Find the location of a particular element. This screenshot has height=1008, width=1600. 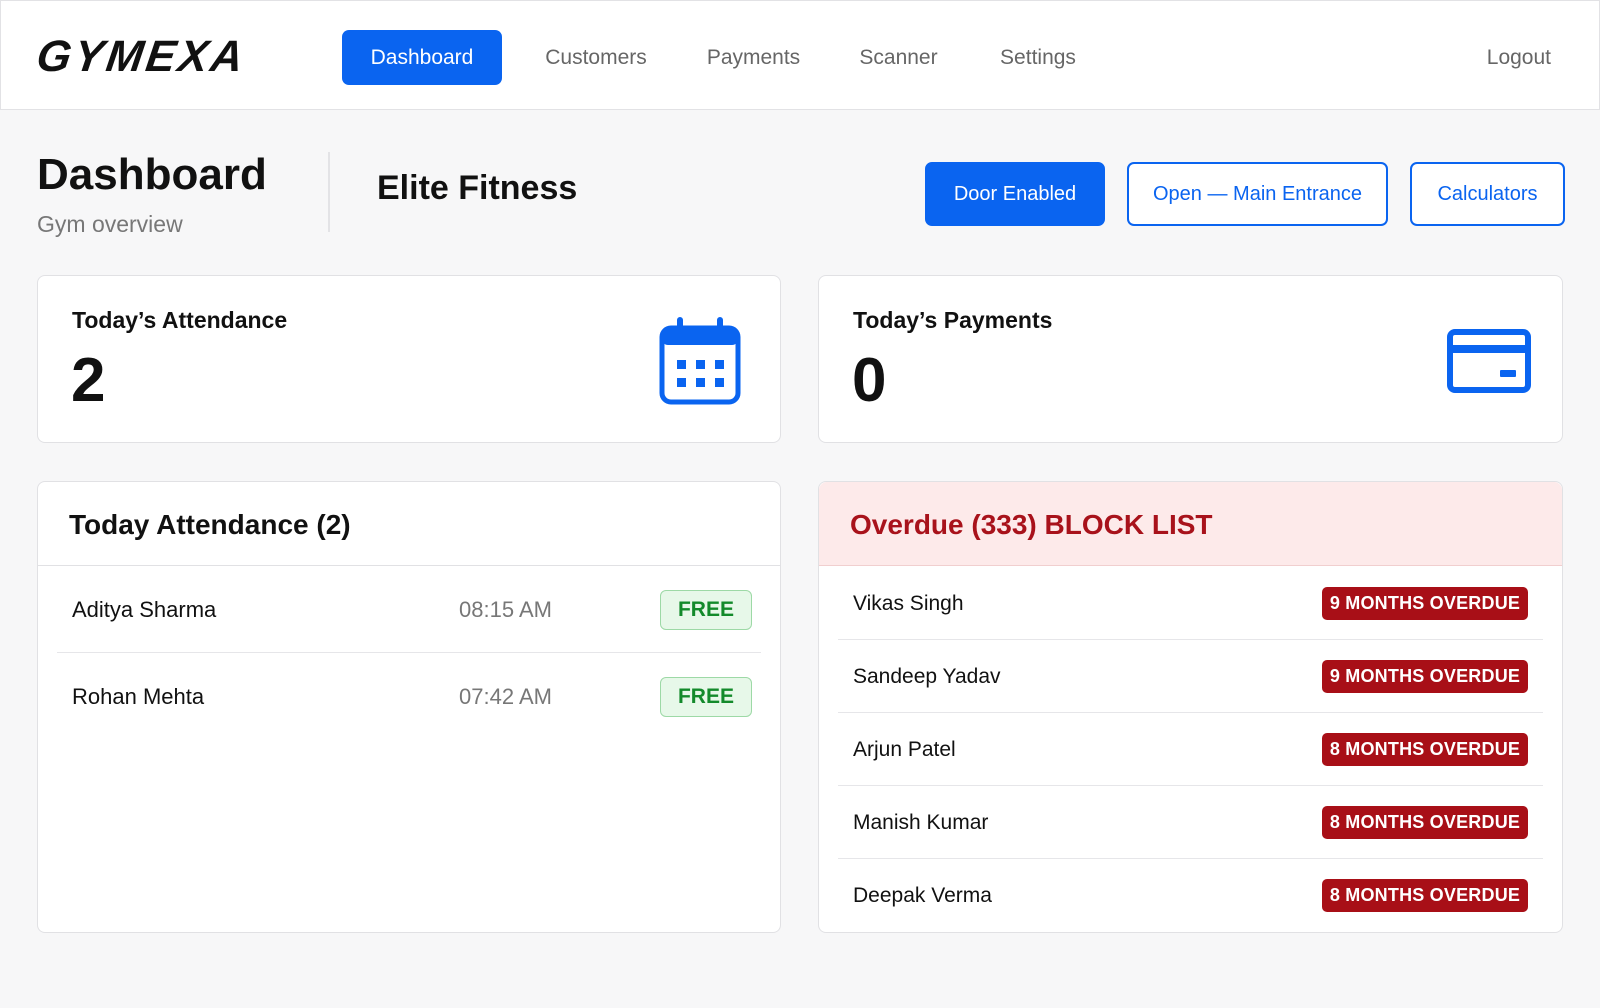

attendance-member-name: Aditya Sharma is located at coordinates (144, 609).